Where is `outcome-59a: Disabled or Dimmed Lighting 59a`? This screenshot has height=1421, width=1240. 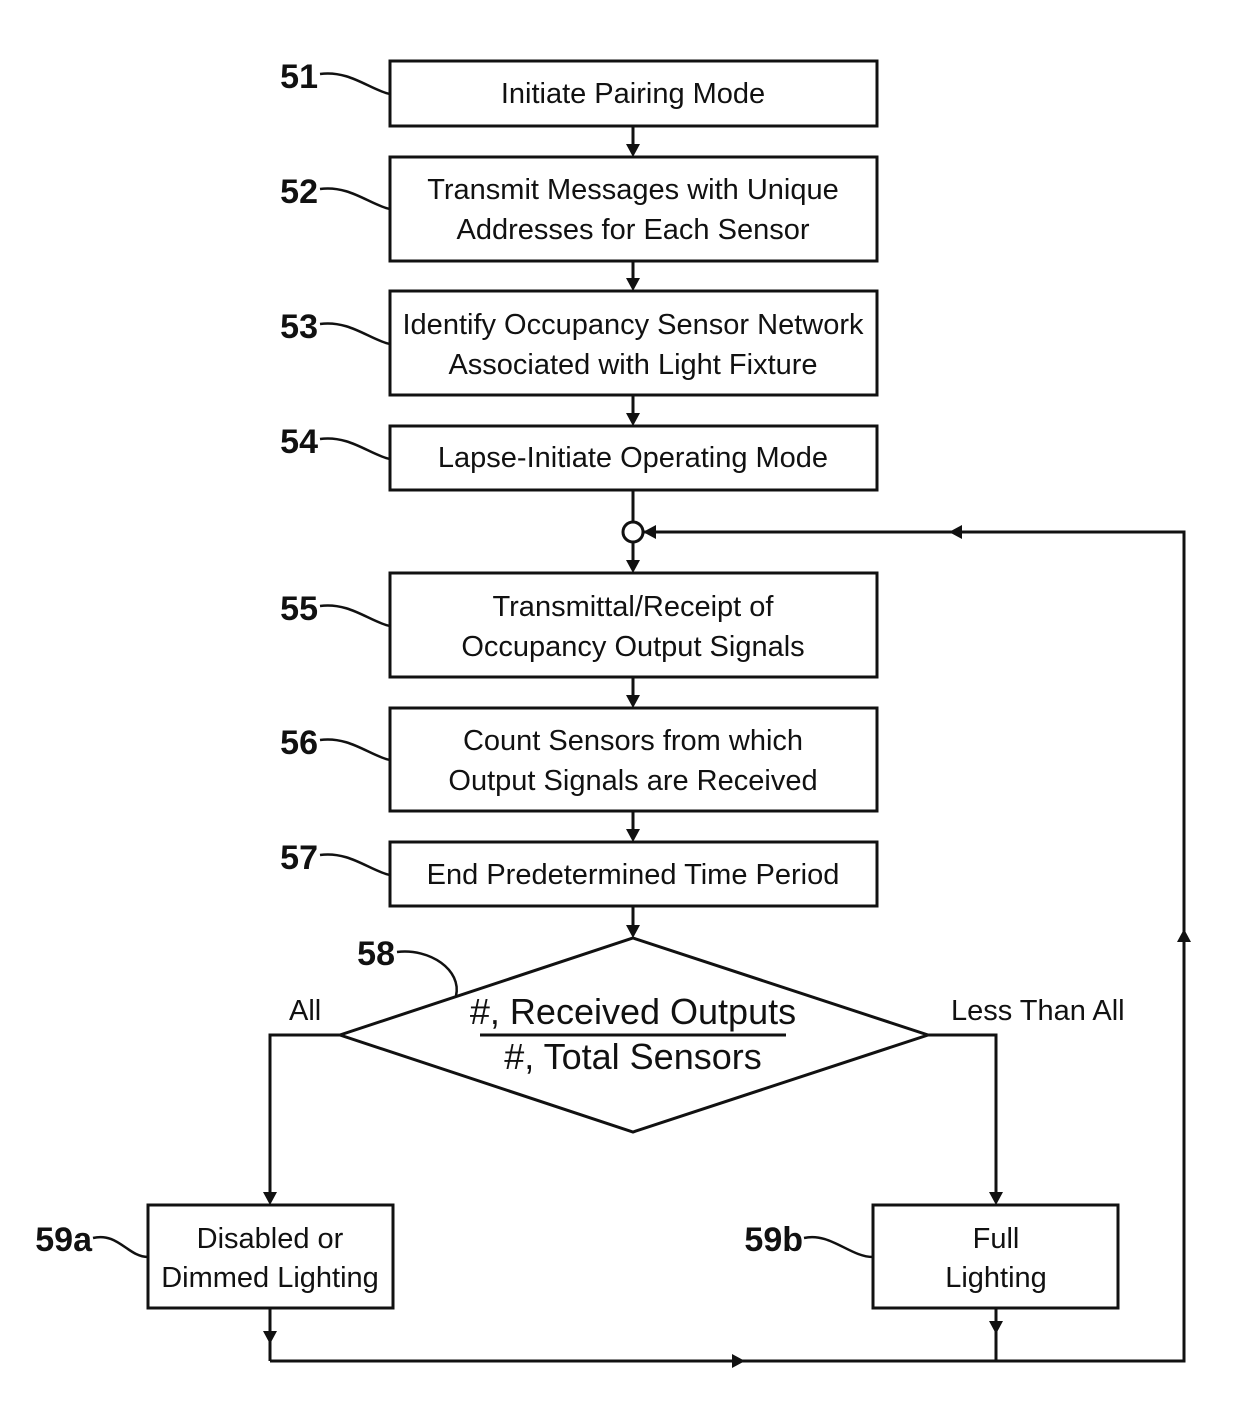
outcome-59a: Disabled or Dimmed Lighting 59a is located at coordinates (215, 1256).